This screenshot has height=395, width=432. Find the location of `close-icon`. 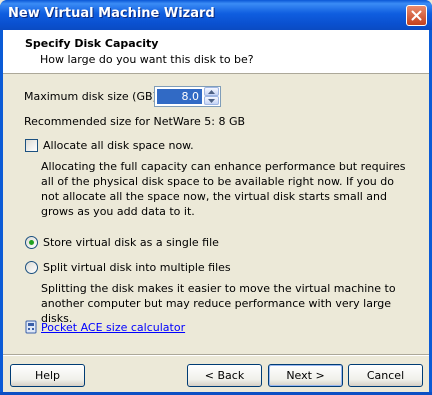

close-icon is located at coordinates (416, 15).